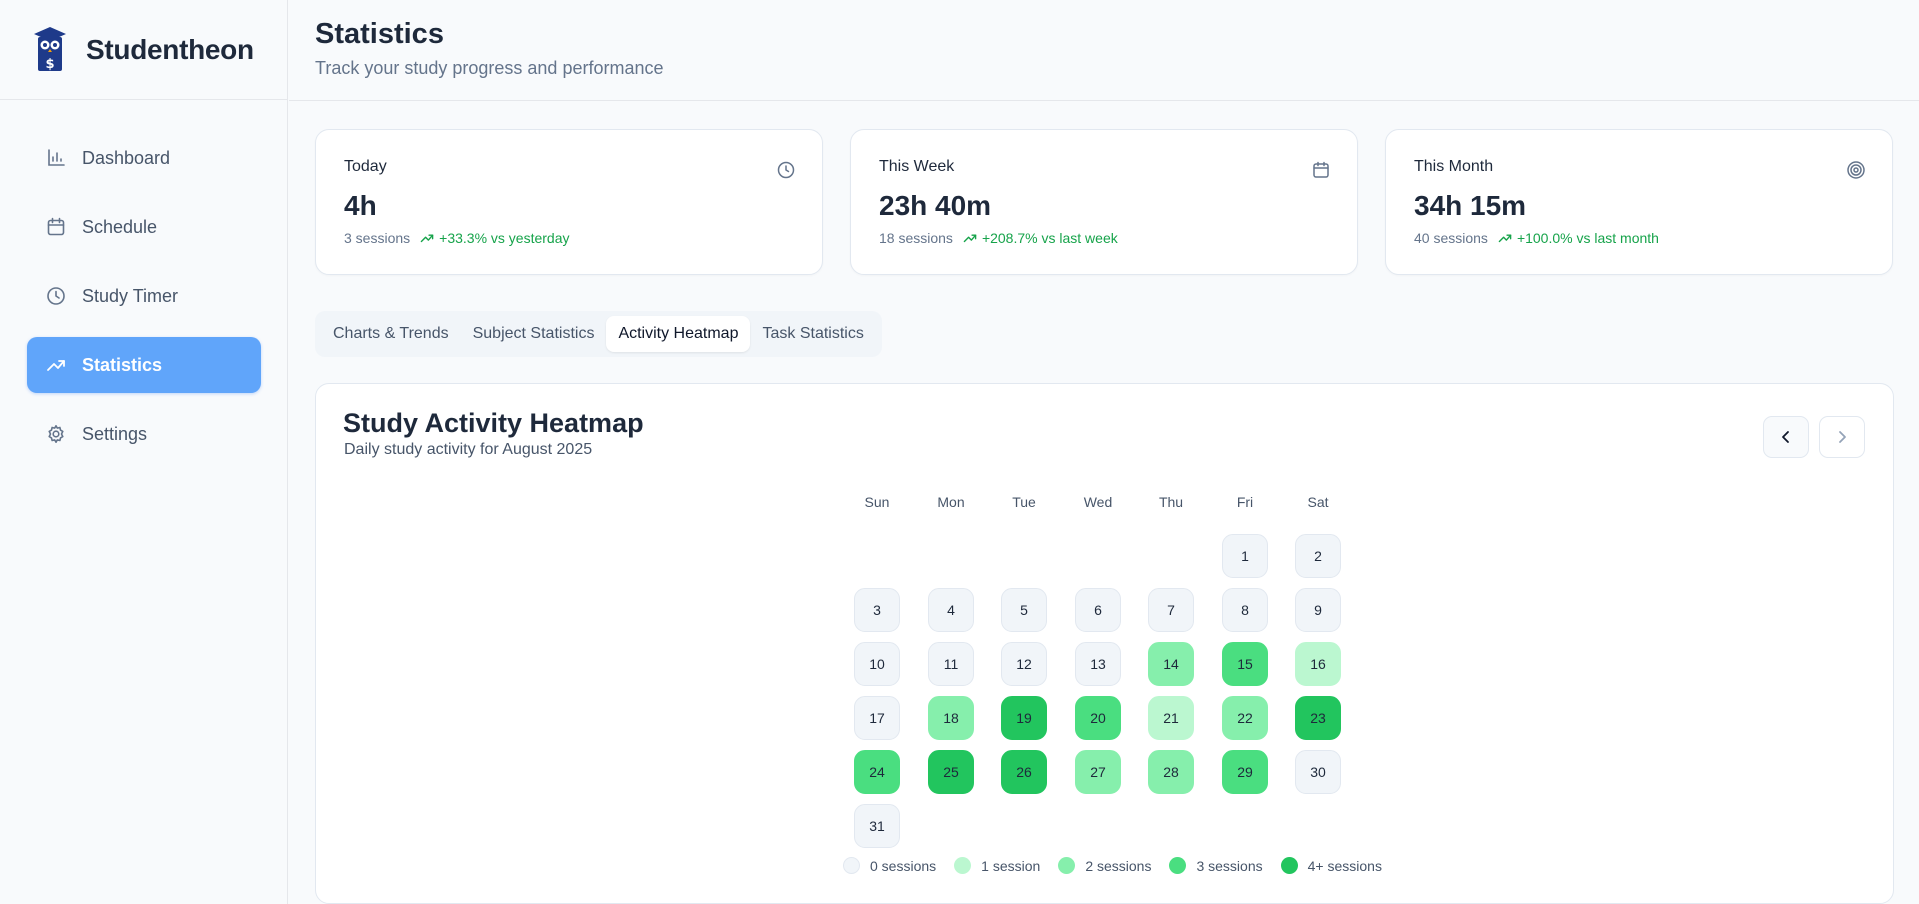 Image resolution: width=1919 pixels, height=904 pixels. What do you see at coordinates (877, 718) in the screenshot?
I see `heatmap-day: 17` at bounding box center [877, 718].